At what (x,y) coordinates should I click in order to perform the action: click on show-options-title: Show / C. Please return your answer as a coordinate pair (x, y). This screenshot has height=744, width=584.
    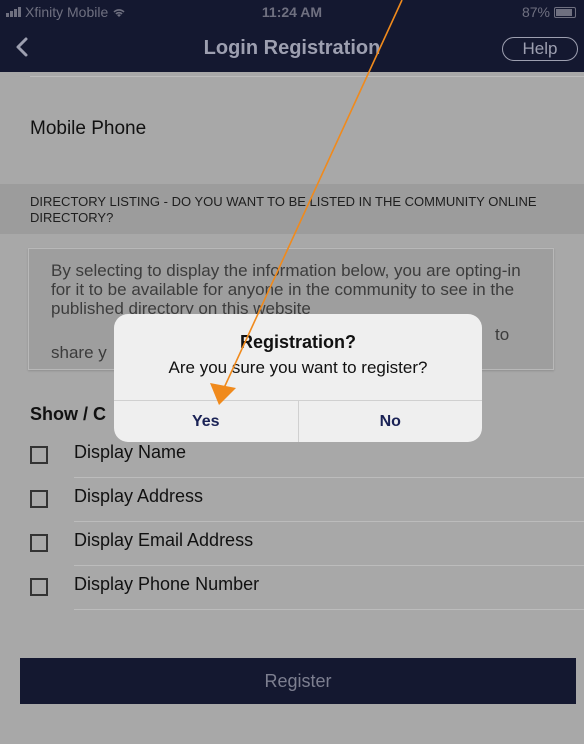
    Looking at the image, I should click on (68, 414).